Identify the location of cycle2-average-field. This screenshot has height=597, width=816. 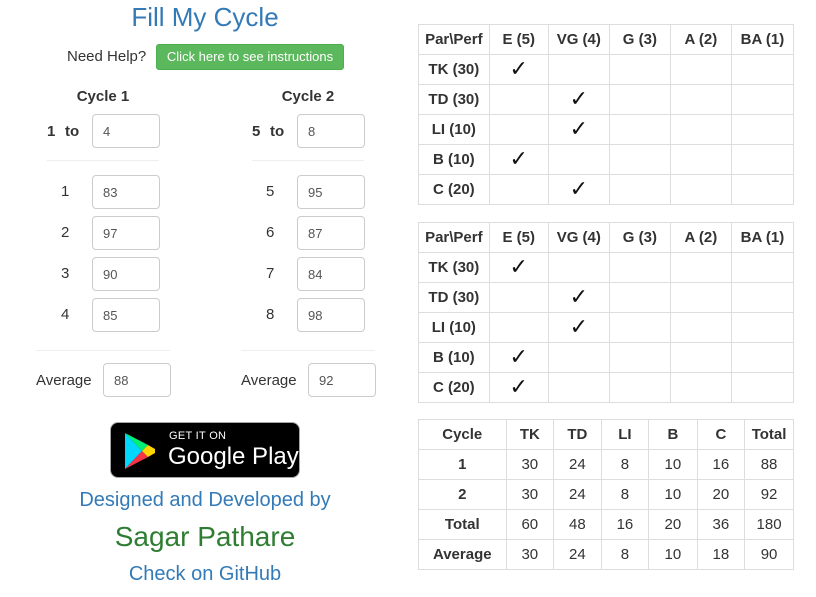
(342, 380).